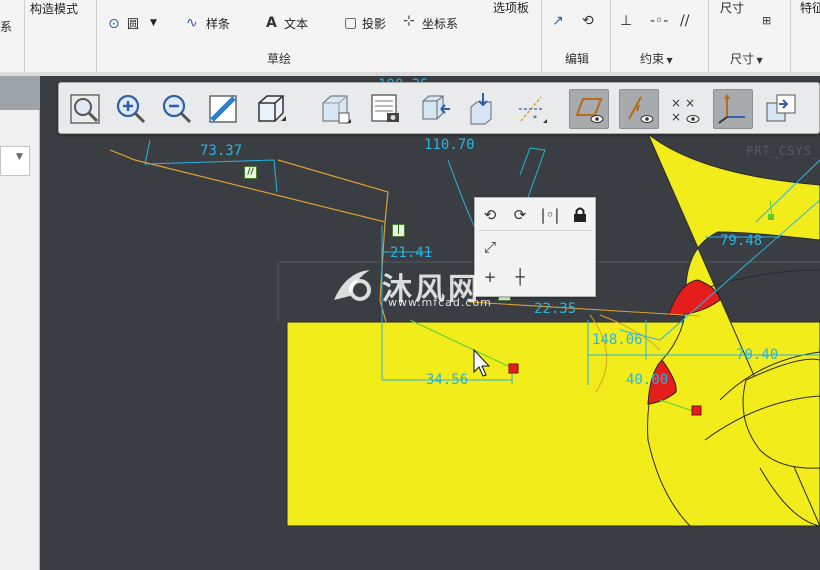 This screenshot has width=820, height=570. Describe the element at coordinates (617, 340) in the screenshot. I see `dimension-label: 148.06` at that location.